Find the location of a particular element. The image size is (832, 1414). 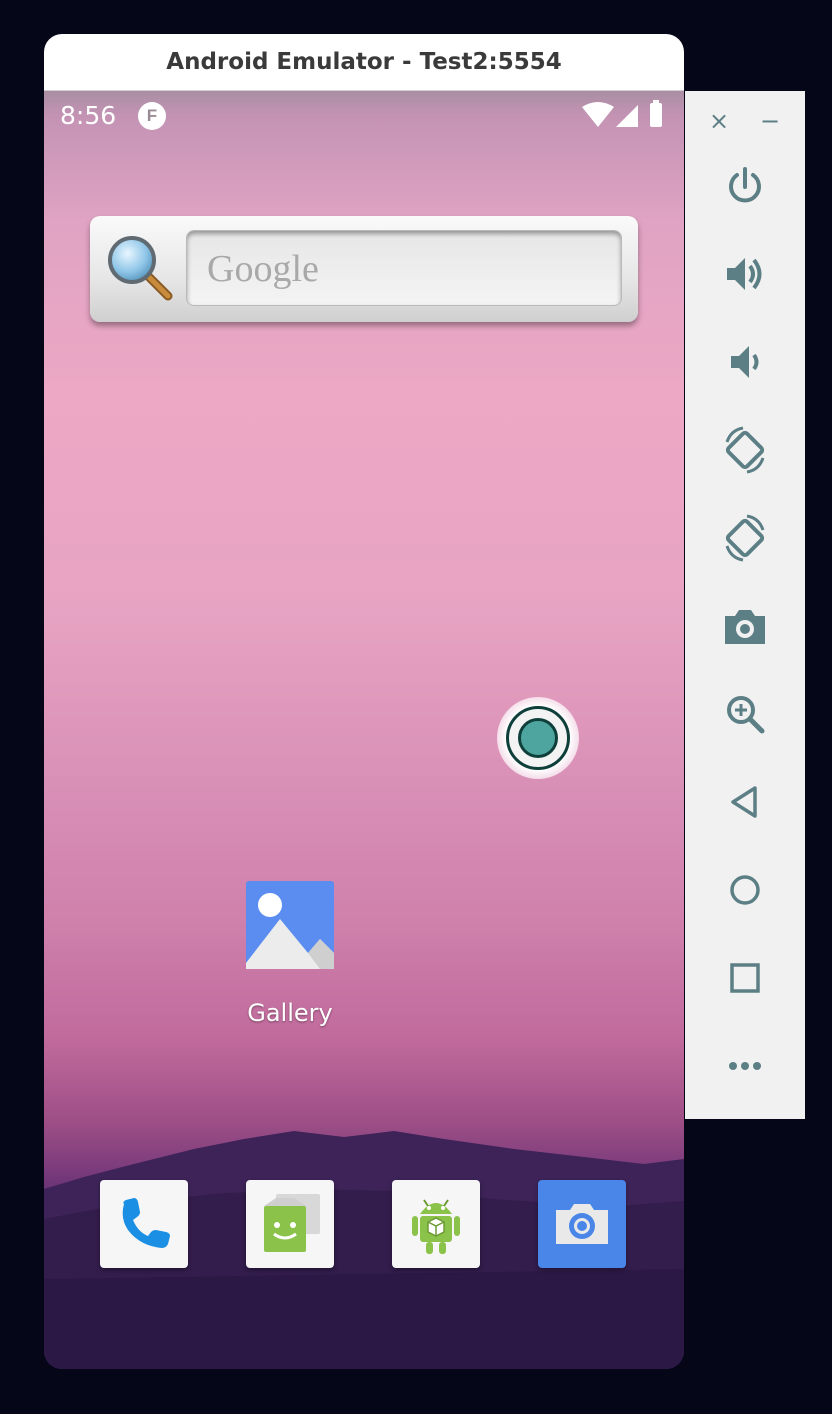

emulator-toolbar: × − is located at coordinates (745, 605).